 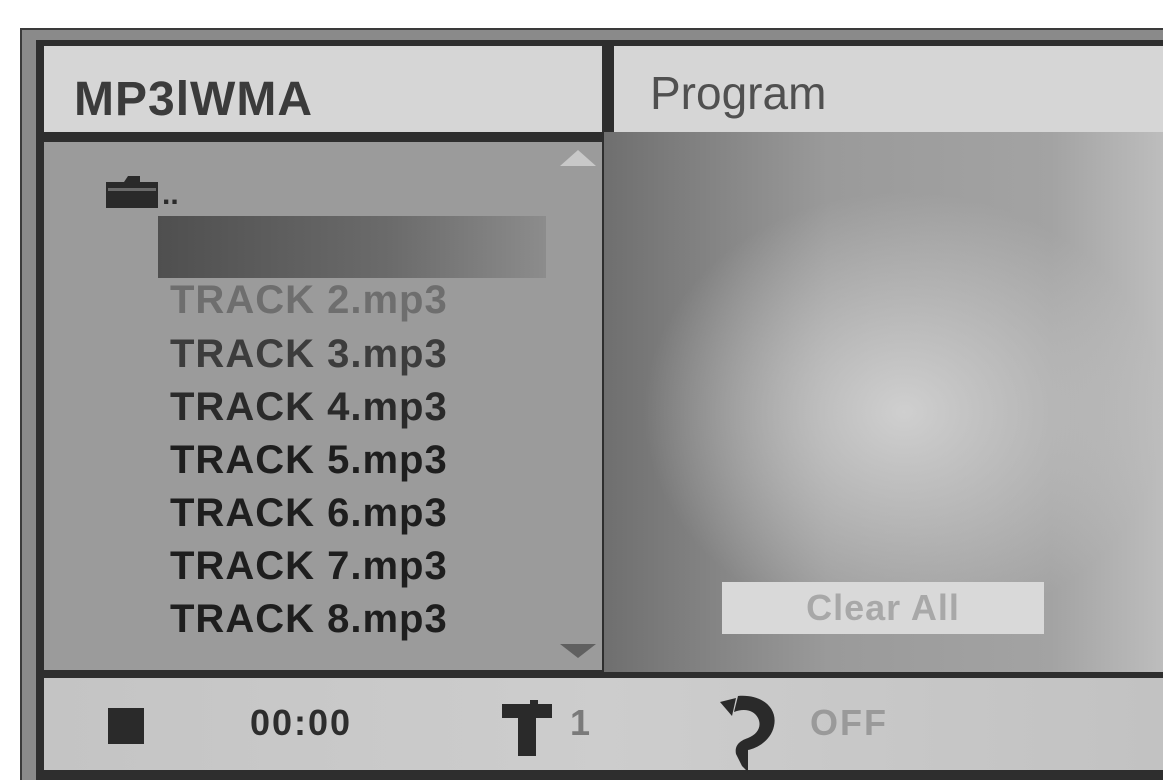 I want to click on repeat-icon, so click(x=747, y=733).